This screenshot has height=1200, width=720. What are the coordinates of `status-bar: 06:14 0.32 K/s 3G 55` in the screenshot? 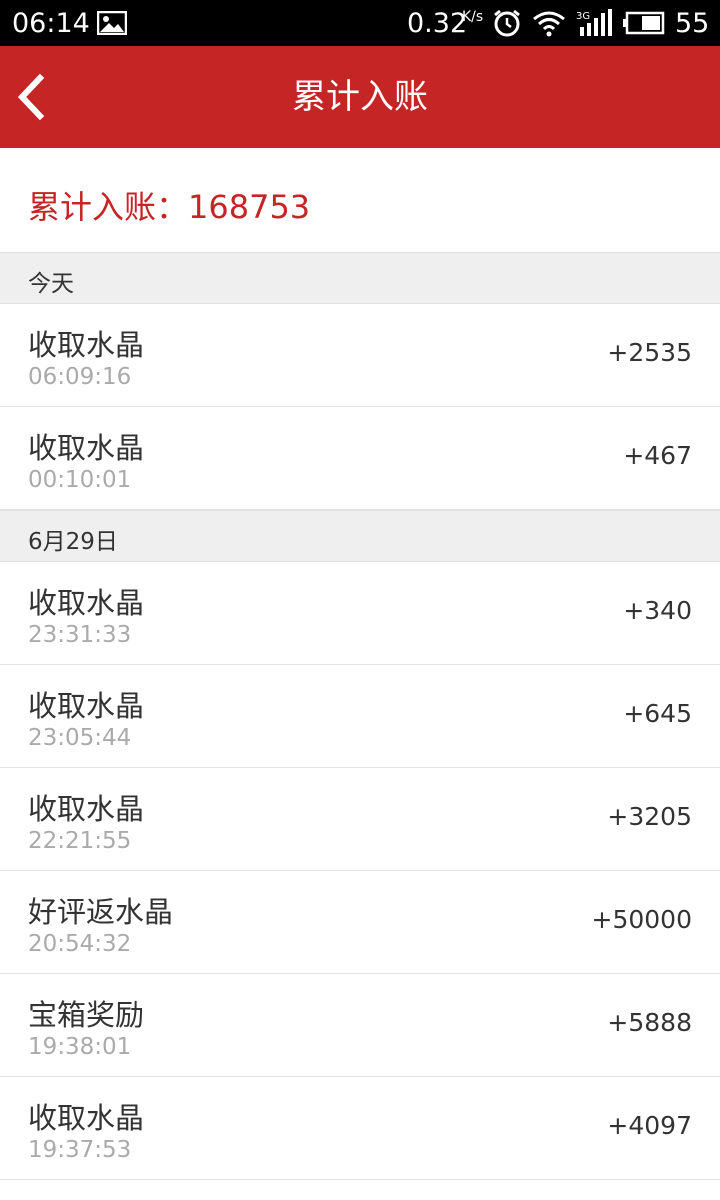 It's located at (360, 23).